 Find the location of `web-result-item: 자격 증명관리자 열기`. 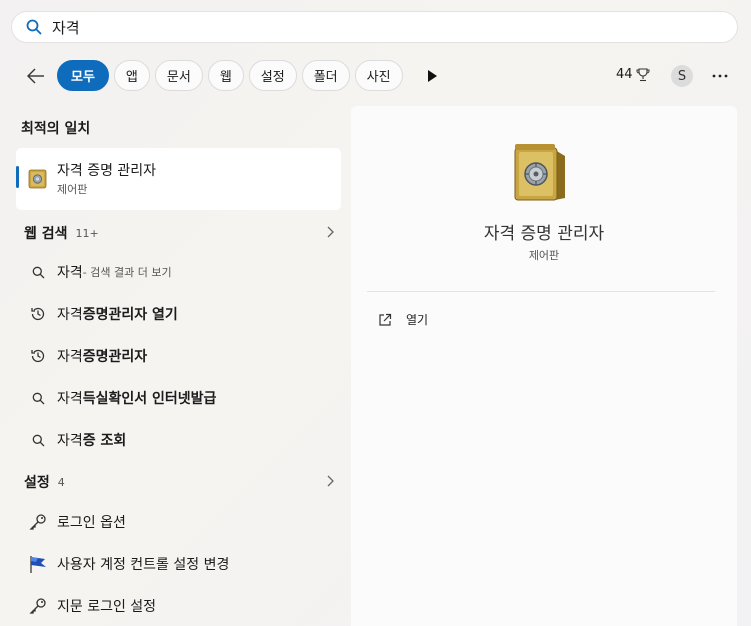

web-result-item: 자격 증명관리자 열기 is located at coordinates (183, 314).